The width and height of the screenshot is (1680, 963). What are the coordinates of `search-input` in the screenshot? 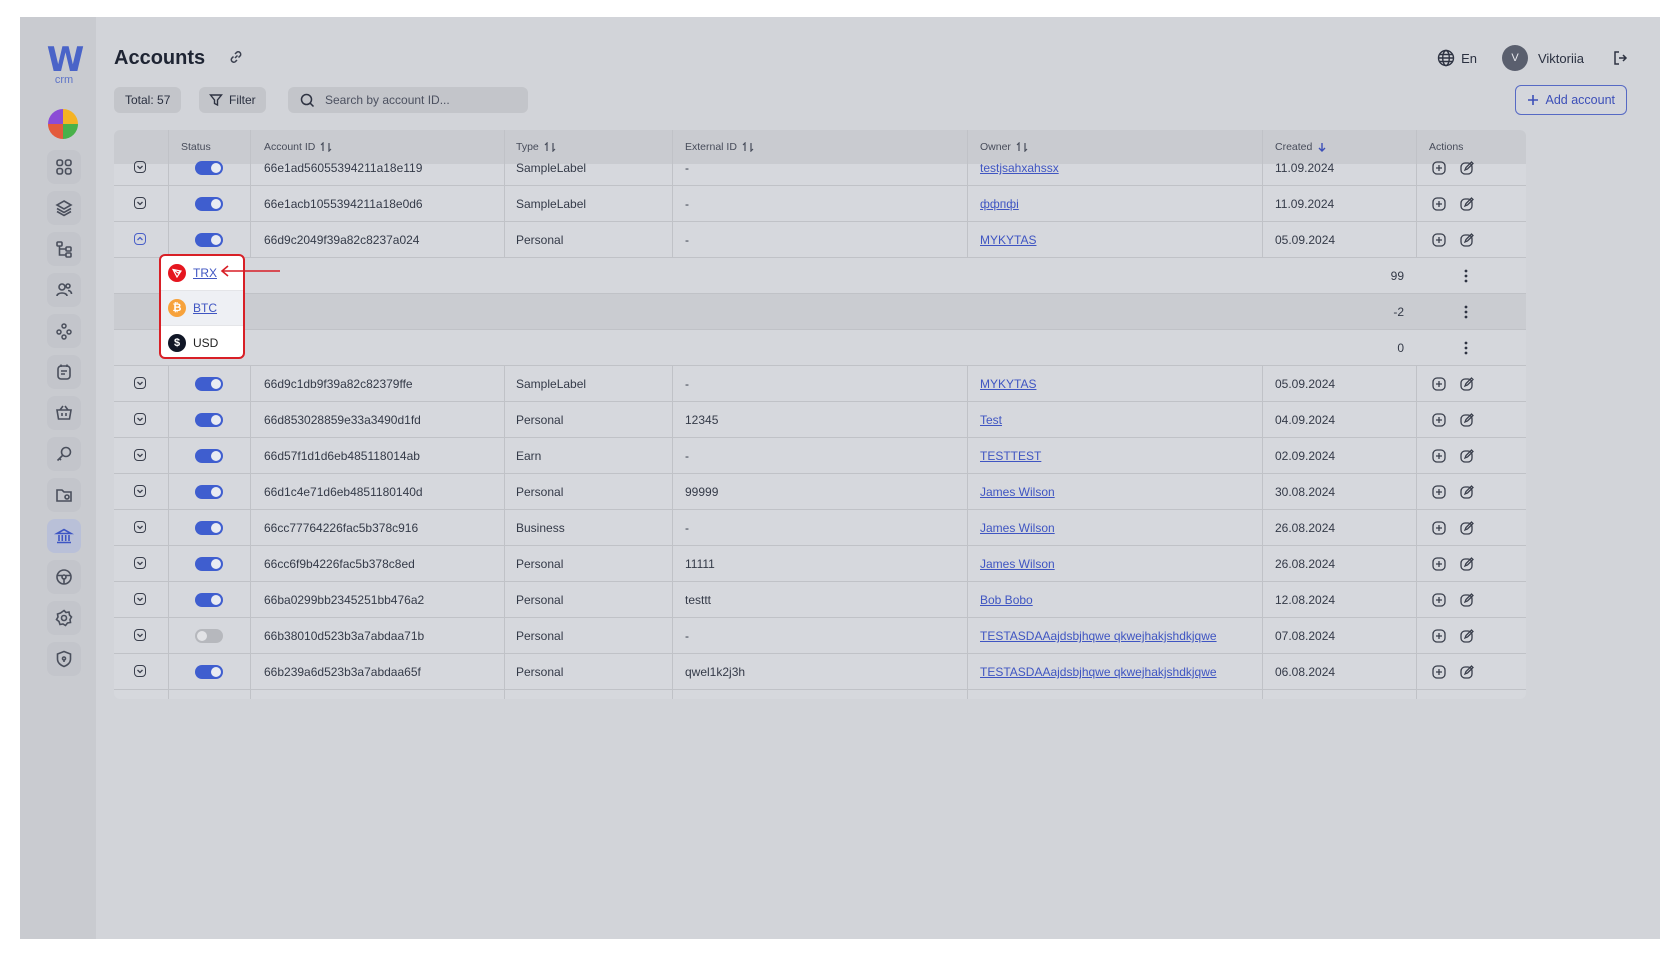 It's located at (425, 100).